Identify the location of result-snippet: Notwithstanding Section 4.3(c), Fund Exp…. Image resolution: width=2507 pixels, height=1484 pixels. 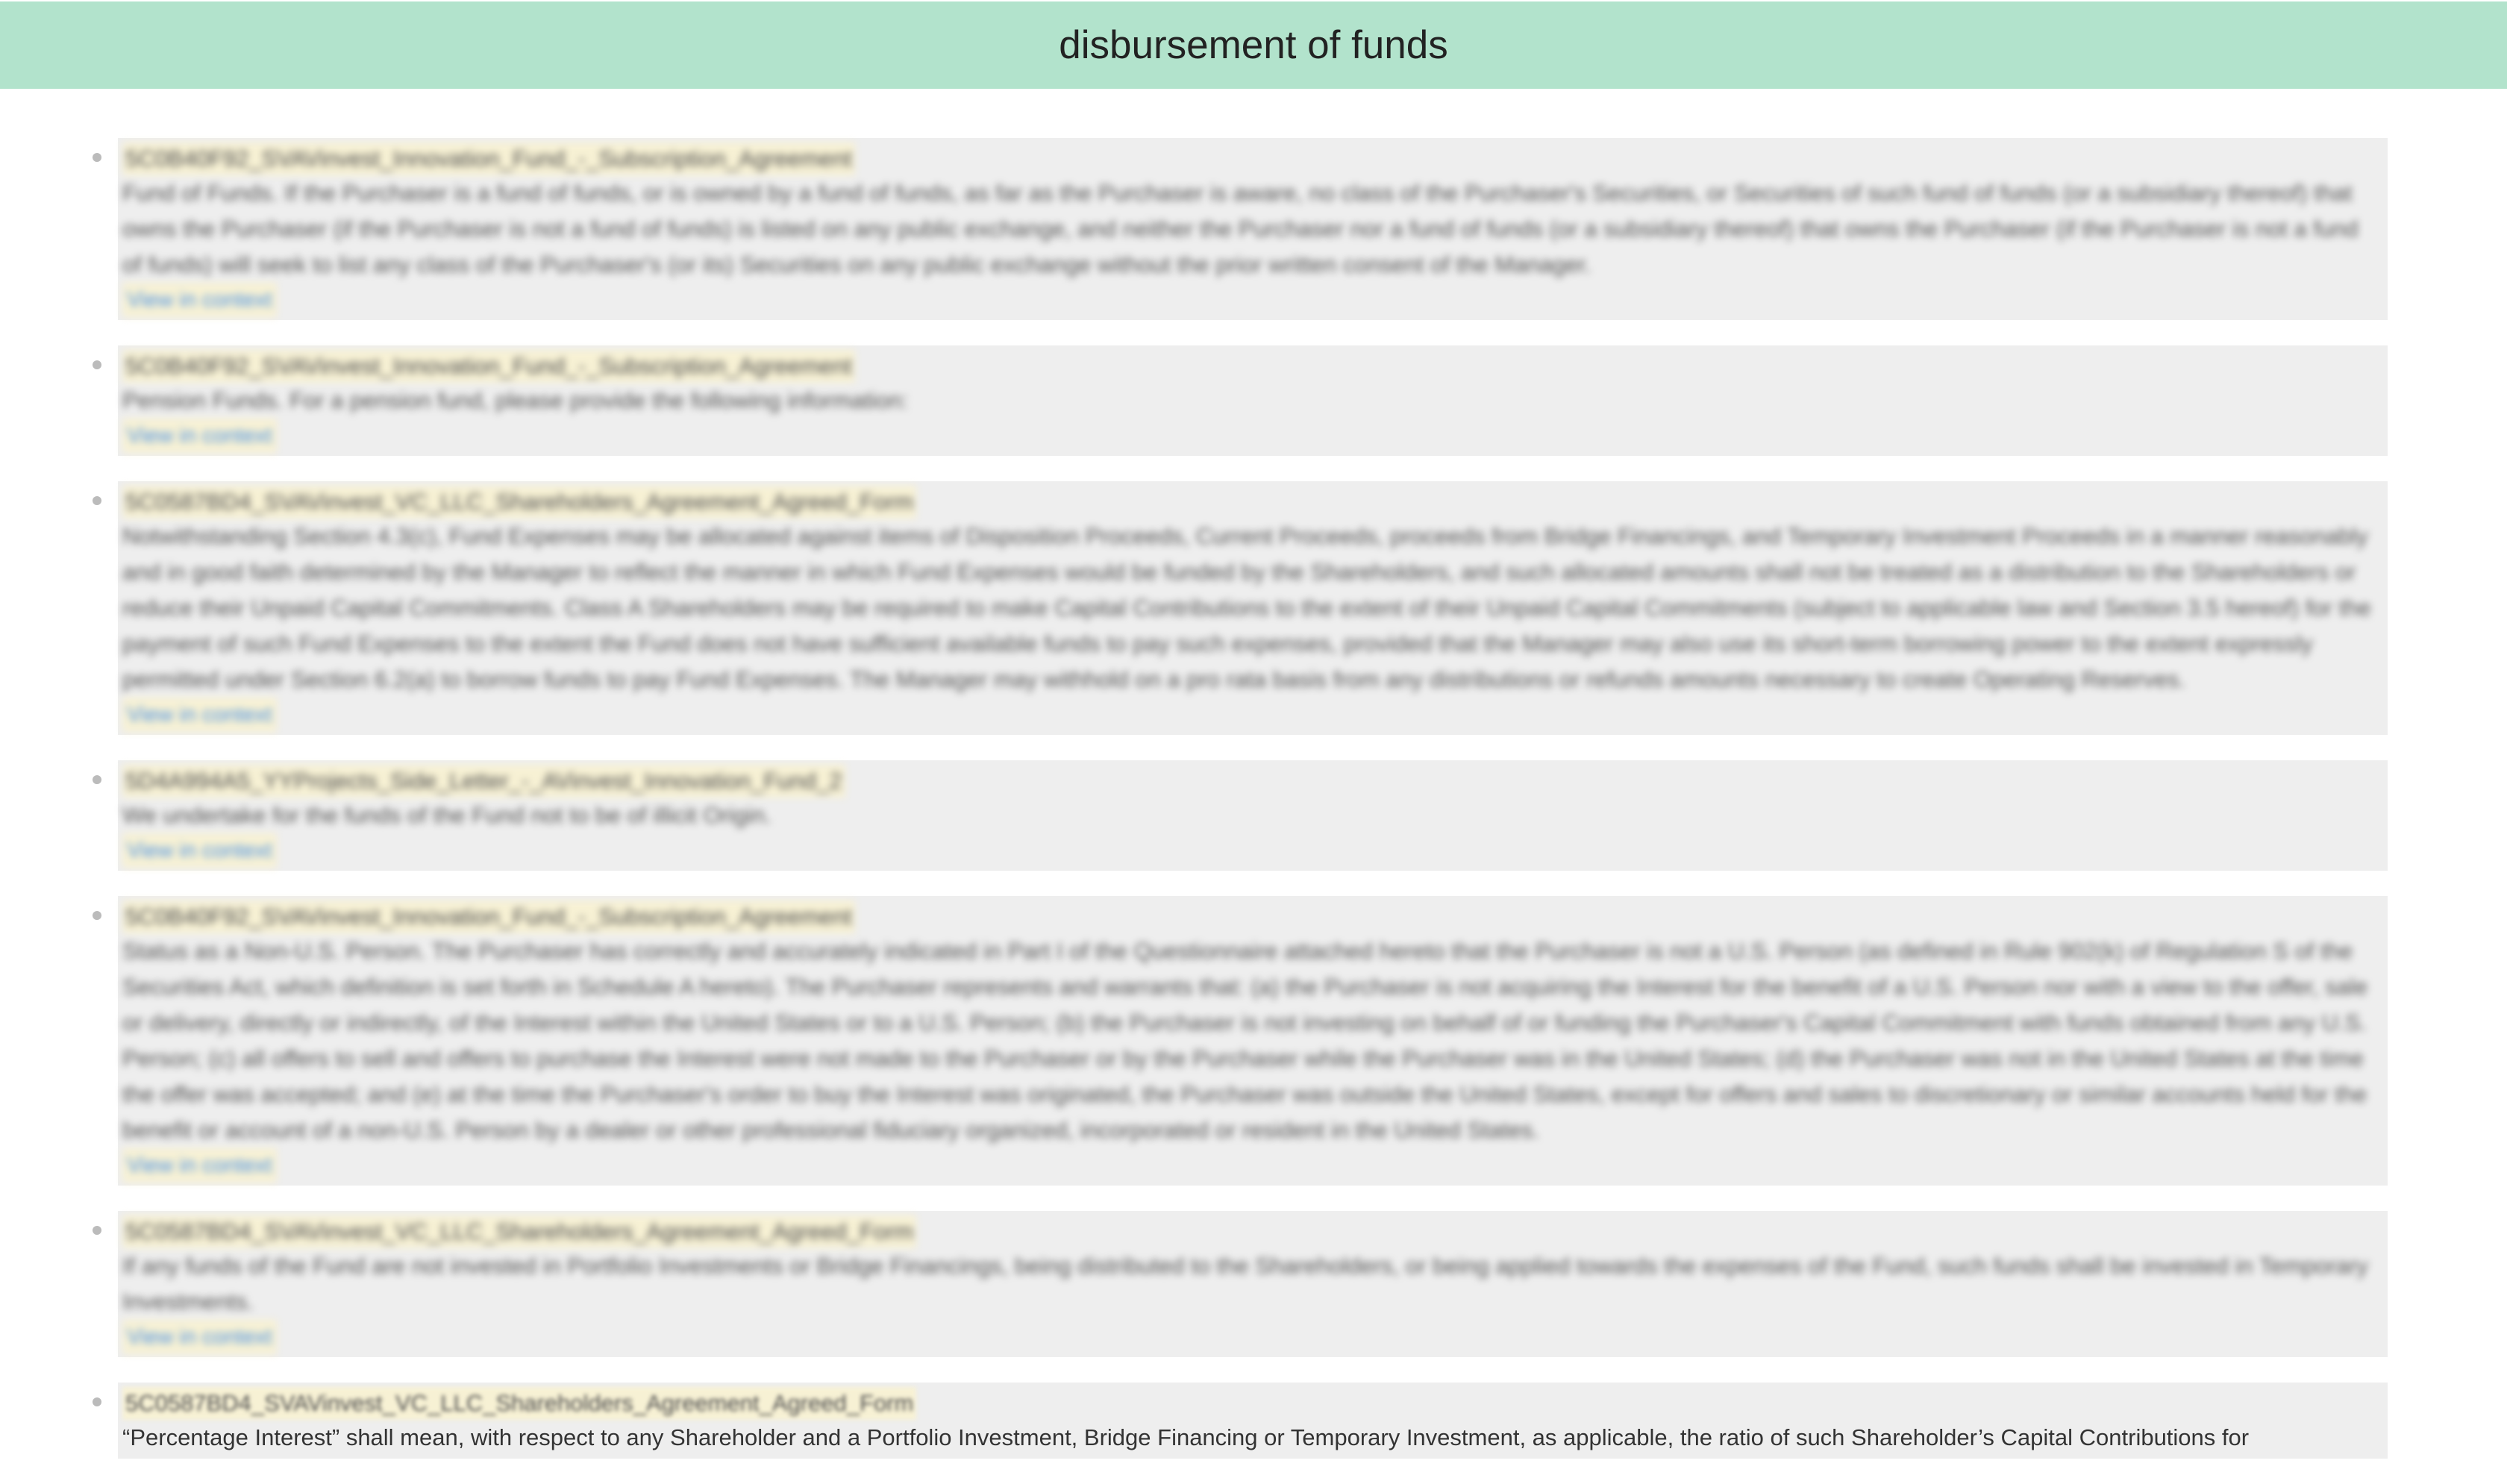
(1247, 607).